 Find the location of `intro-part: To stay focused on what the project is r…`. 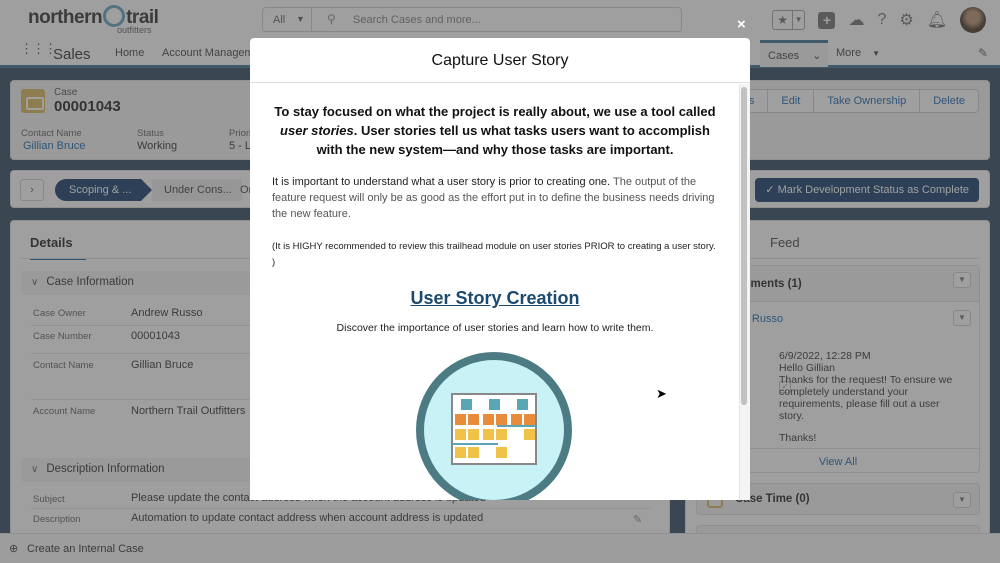

intro-part: To stay focused on what the project is r… is located at coordinates (495, 111).